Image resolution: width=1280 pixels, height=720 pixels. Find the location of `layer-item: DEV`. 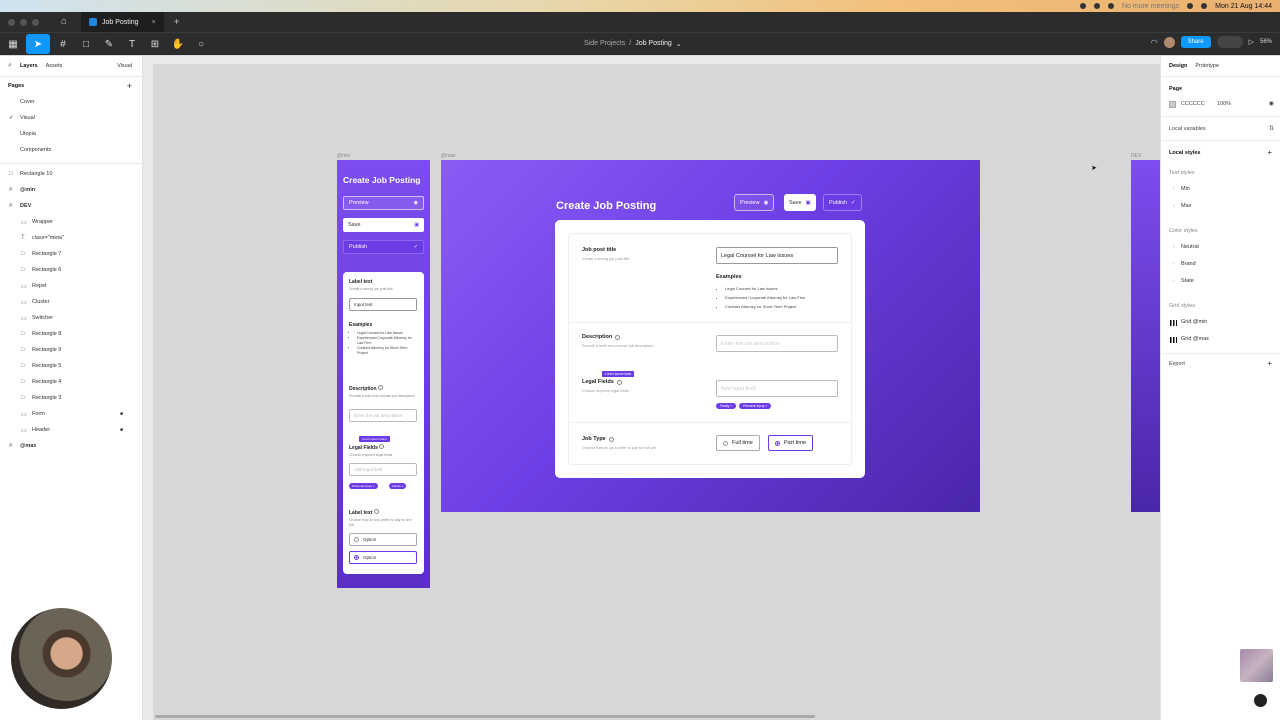

layer-item: DEV is located at coordinates (25, 206).